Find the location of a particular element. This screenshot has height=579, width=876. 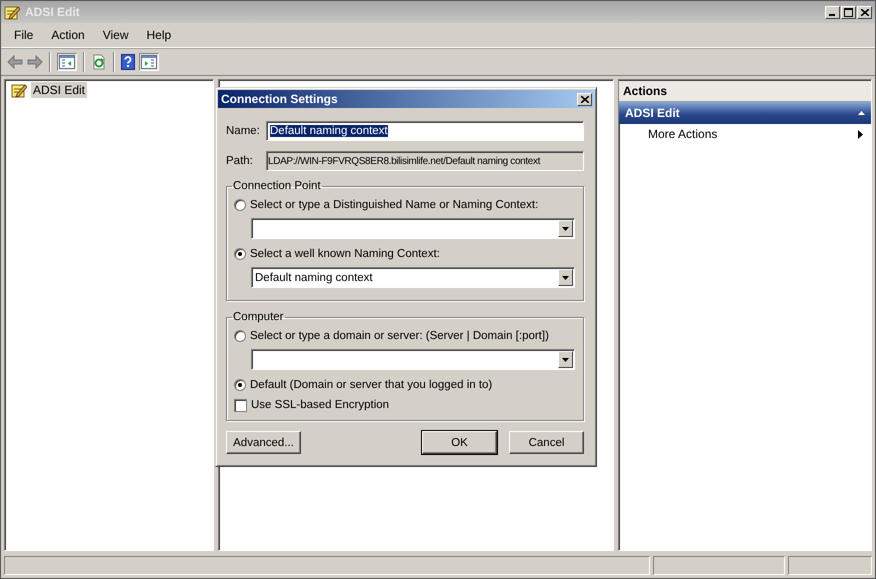

field-label: Path: is located at coordinates (240, 161).